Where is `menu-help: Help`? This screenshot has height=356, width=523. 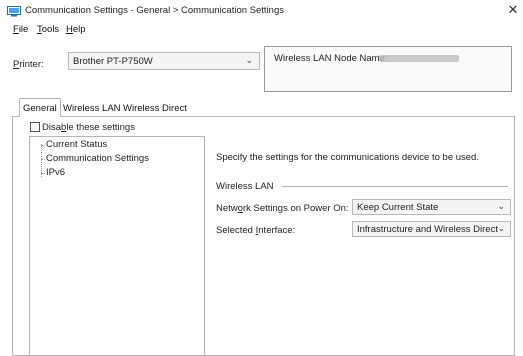
menu-help: Help is located at coordinates (76, 29).